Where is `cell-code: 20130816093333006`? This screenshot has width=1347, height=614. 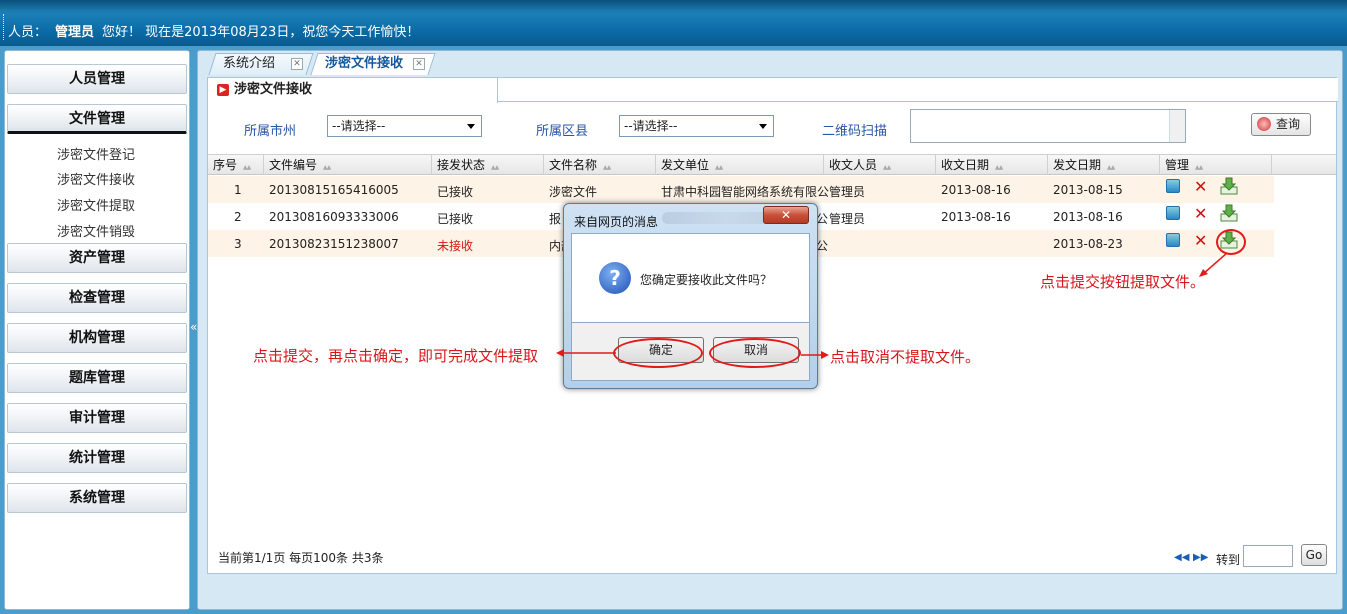 cell-code: 20130816093333006 is located at coordinates (334, 217).